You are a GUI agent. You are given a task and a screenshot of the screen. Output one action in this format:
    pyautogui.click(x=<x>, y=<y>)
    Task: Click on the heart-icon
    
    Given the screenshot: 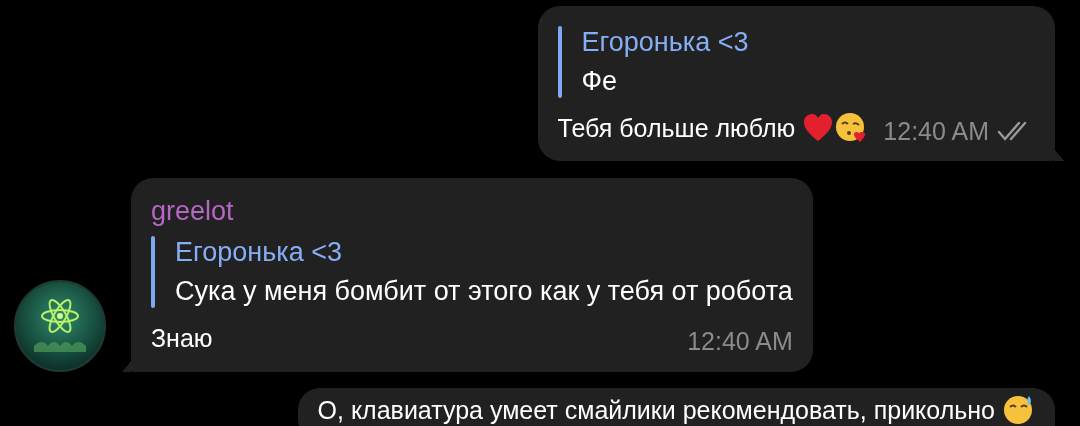 What is the action you would take?
    pyautogui.click(x=818, y=128)
    